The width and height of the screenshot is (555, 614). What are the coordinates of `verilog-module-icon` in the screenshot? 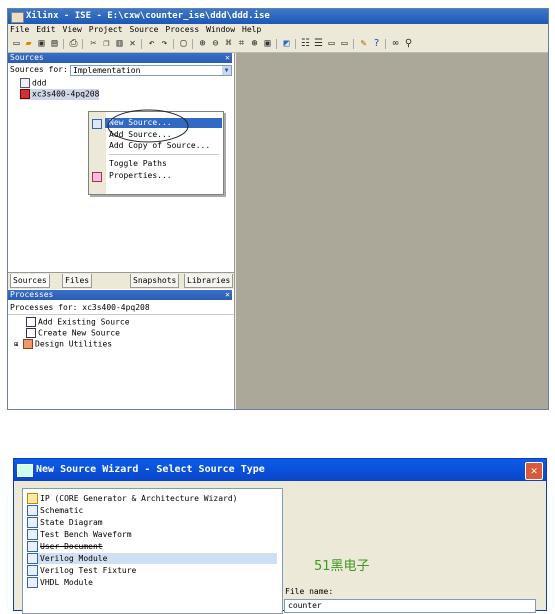 It's located at (32, 558).